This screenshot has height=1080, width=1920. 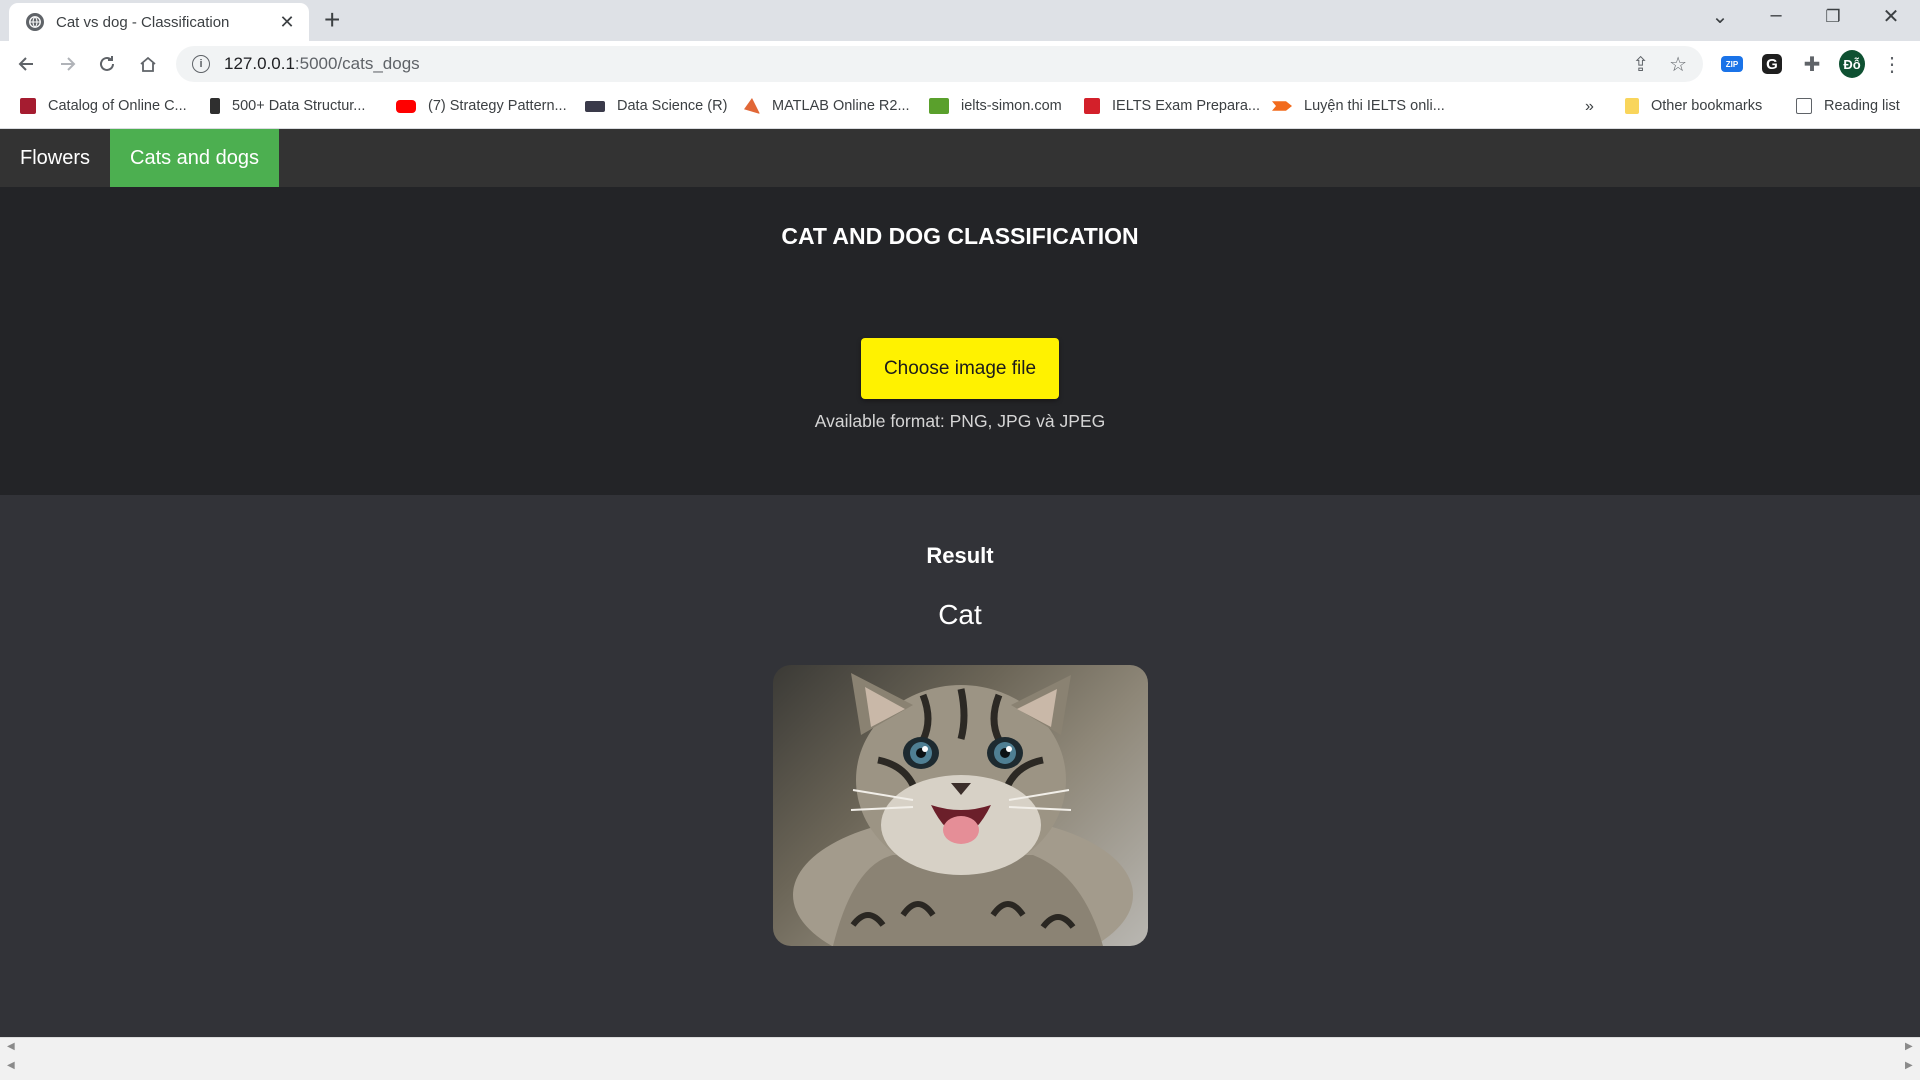 What do you see at coordinates (107, 64) in the screenshot?
I see `reload-icon` at bounding box center [107, 64].